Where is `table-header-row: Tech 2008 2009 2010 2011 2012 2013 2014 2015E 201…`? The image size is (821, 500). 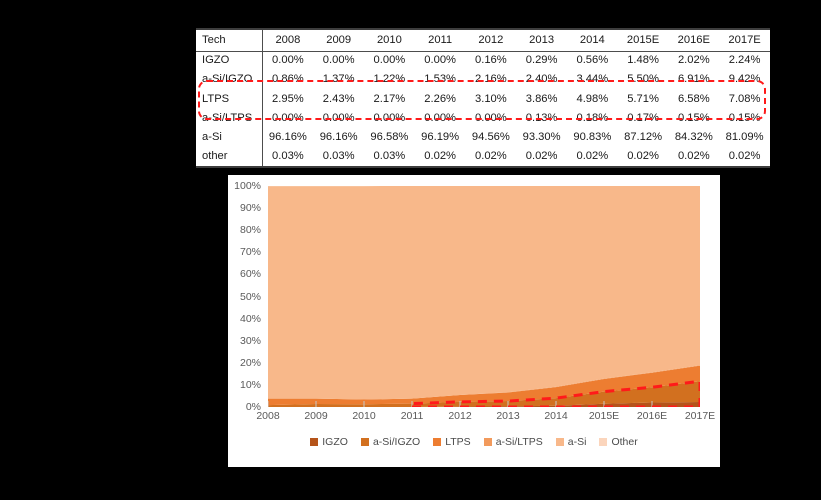 table-header-row: Tech 2008 2009 2010 2011 2012 2013 2014 2015E 201… is located at coordinates (483, 40).